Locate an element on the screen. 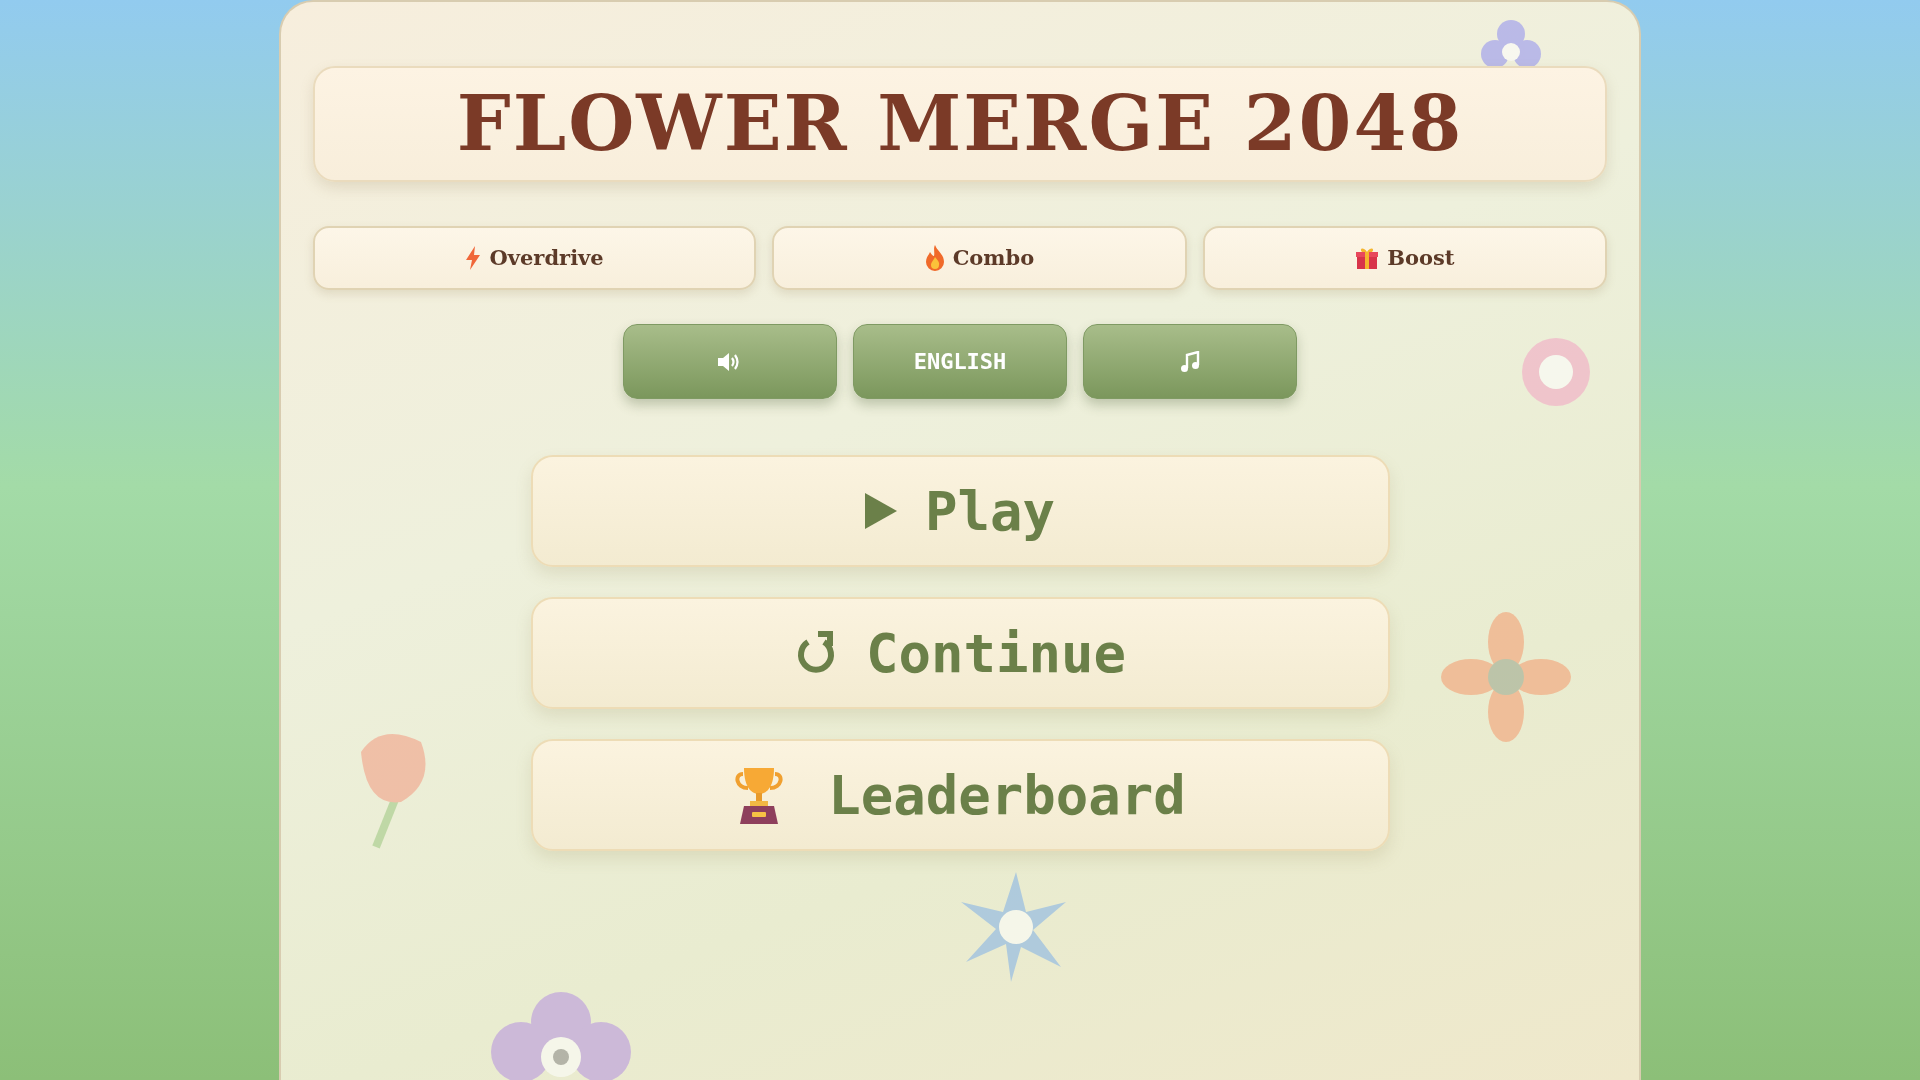  continue-button: Continue is located at coordinates (960, 653).